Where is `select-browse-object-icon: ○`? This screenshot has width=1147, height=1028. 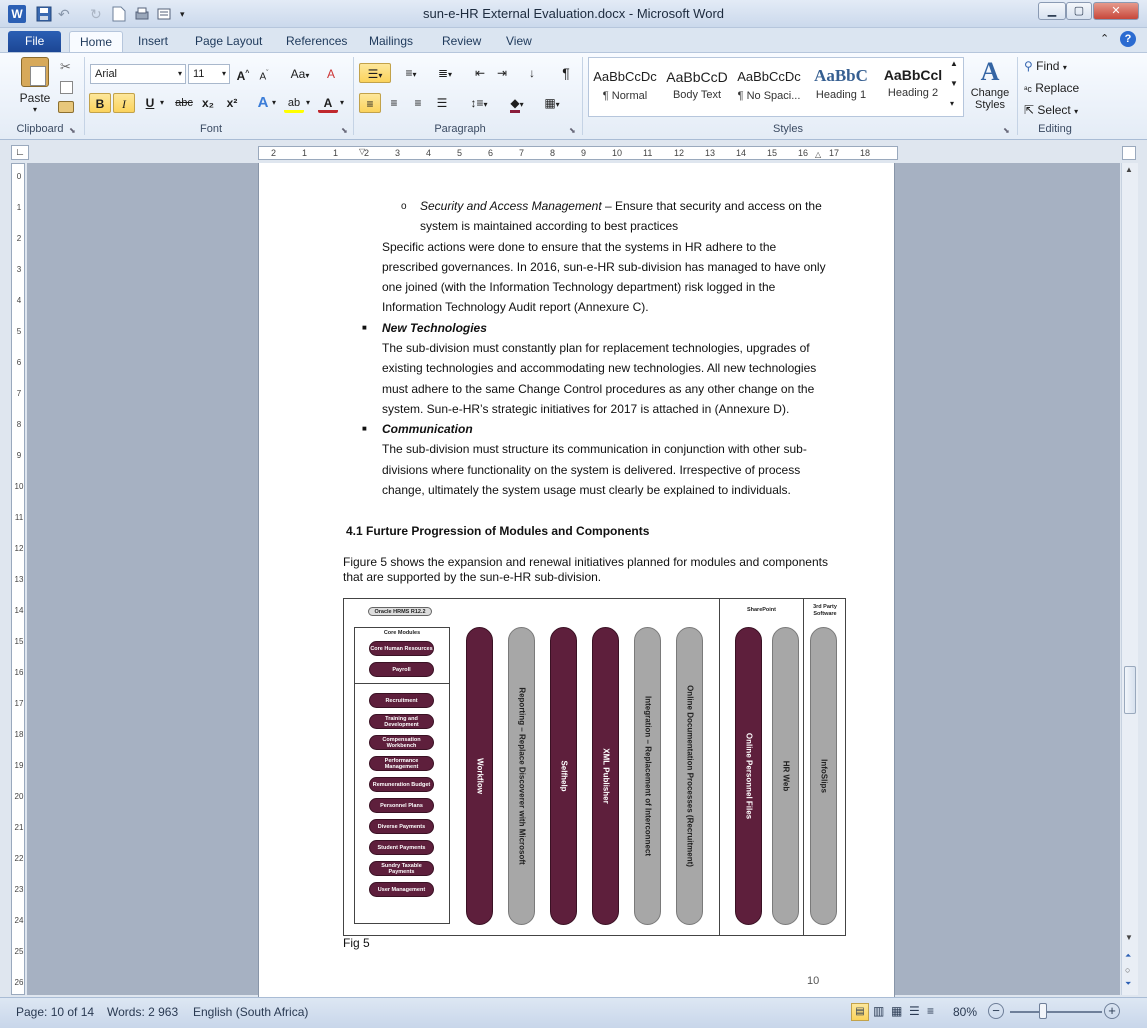
select-browse-object-icon: ○ is located at coordinates (1127, 970).